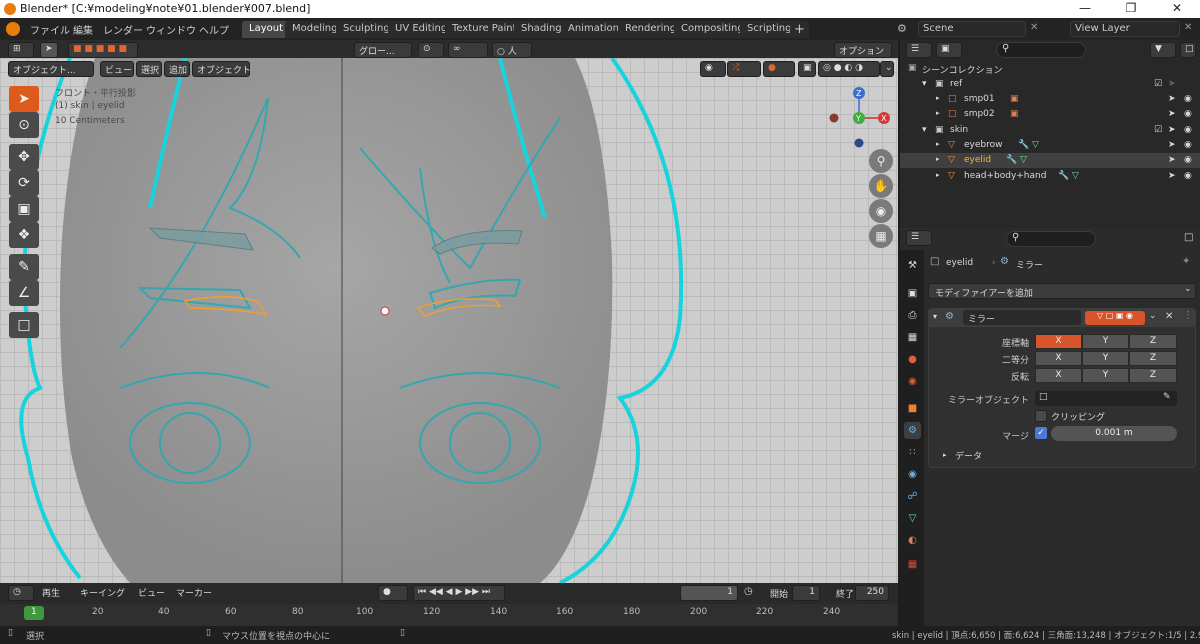  What do you see at coordinates (1041, 50) in the screenshot?
I see `outliner-search-input` at bounding box center [1041, 50].